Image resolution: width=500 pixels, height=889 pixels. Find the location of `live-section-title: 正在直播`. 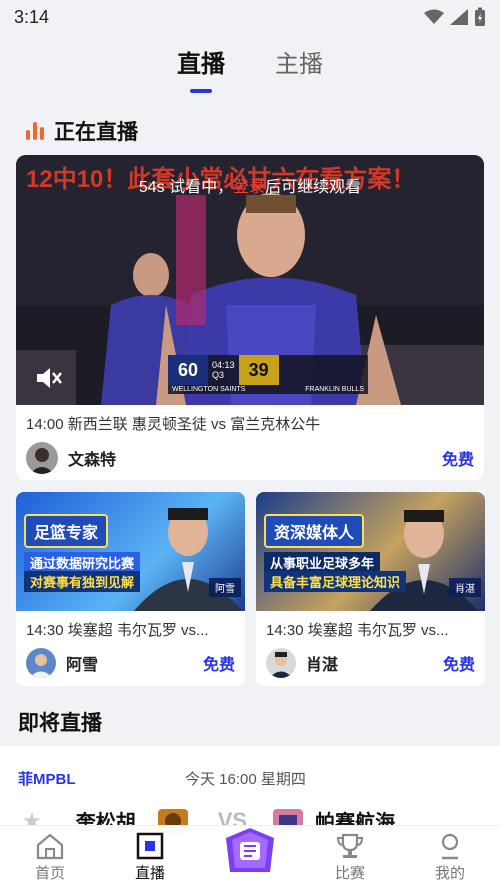

live-section-title: 正在直播 is located at coordinates (96, 132).